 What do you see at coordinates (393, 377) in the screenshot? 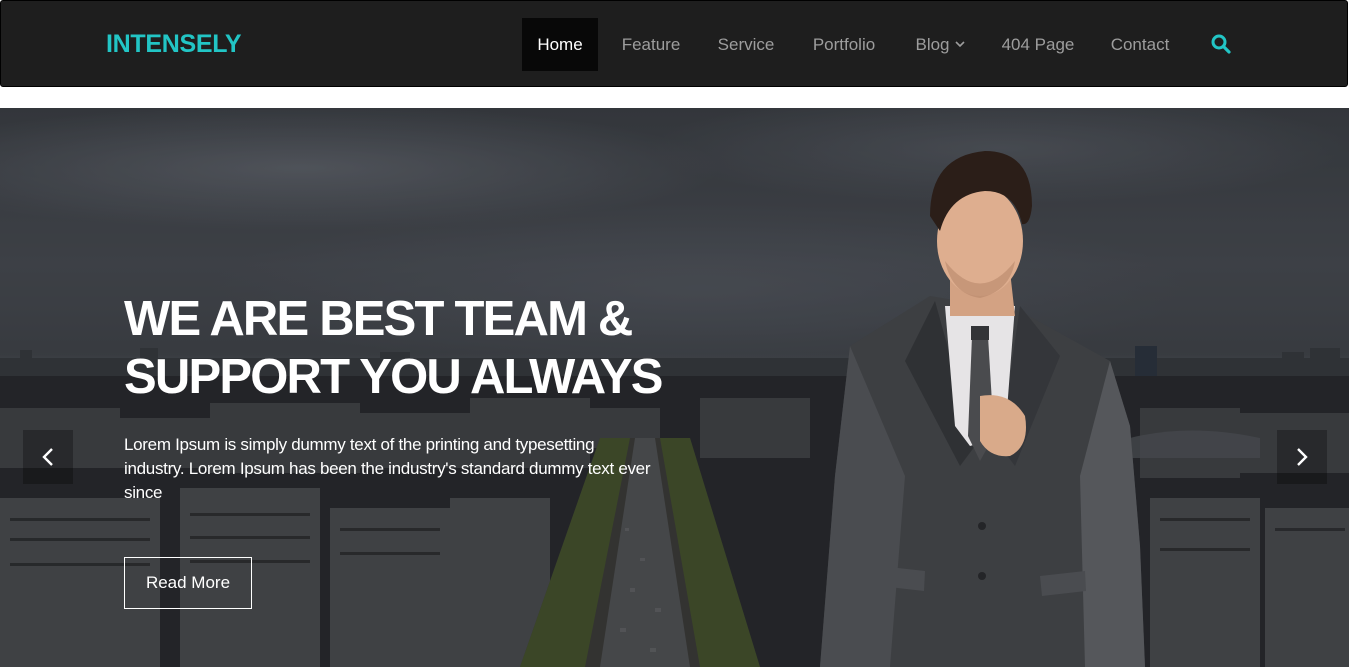
I see `hero-headline-line2: SUPPORT YOU ALWAYS` at bounding box center [393, 377].